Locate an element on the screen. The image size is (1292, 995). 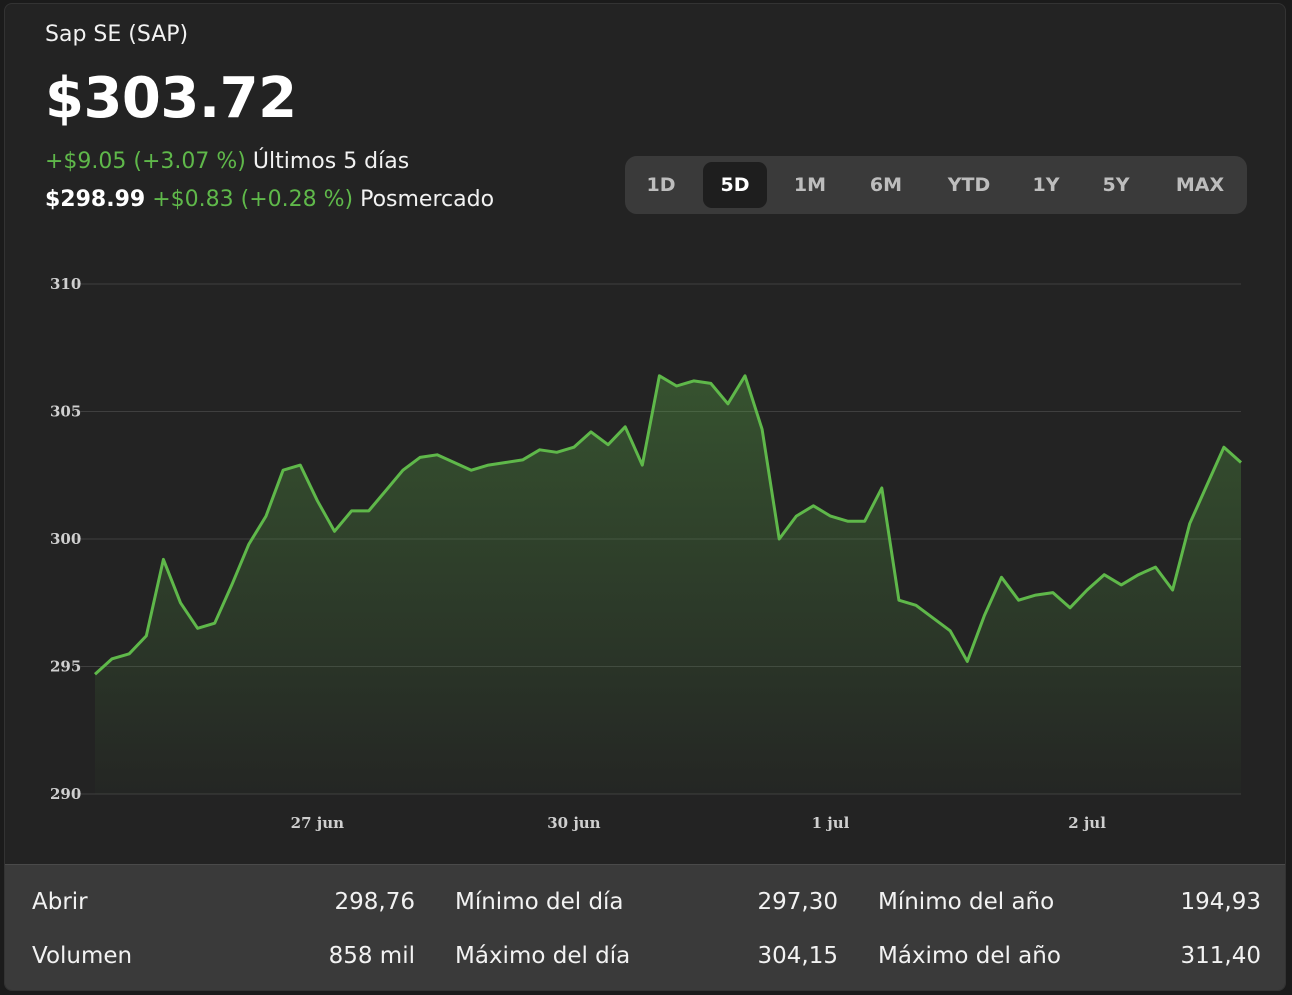
stat-label-volume: Volumen is located at coordinates (82, 956).